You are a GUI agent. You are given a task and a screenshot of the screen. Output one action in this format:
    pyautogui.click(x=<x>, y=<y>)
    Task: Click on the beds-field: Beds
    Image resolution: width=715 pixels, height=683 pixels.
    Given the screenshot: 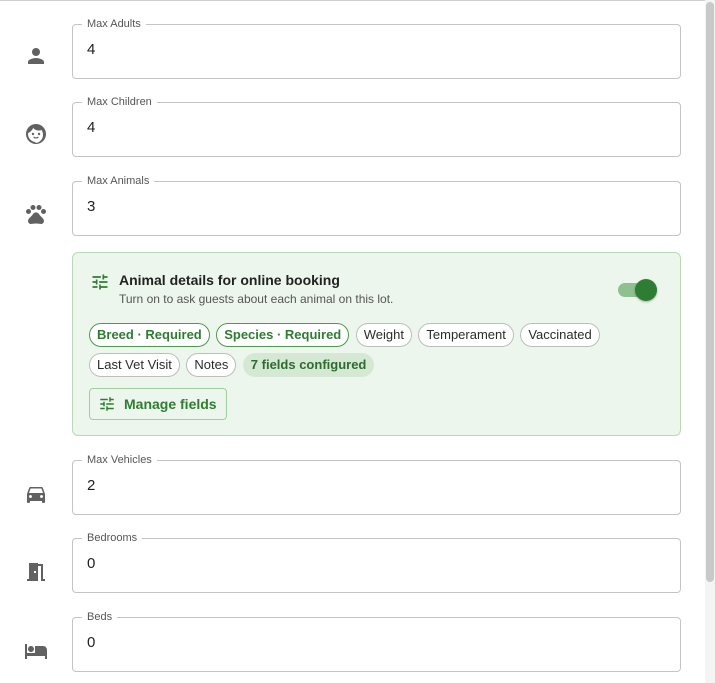 What is the action you would take?
    pyautogui.click(x=376, y=641)
    